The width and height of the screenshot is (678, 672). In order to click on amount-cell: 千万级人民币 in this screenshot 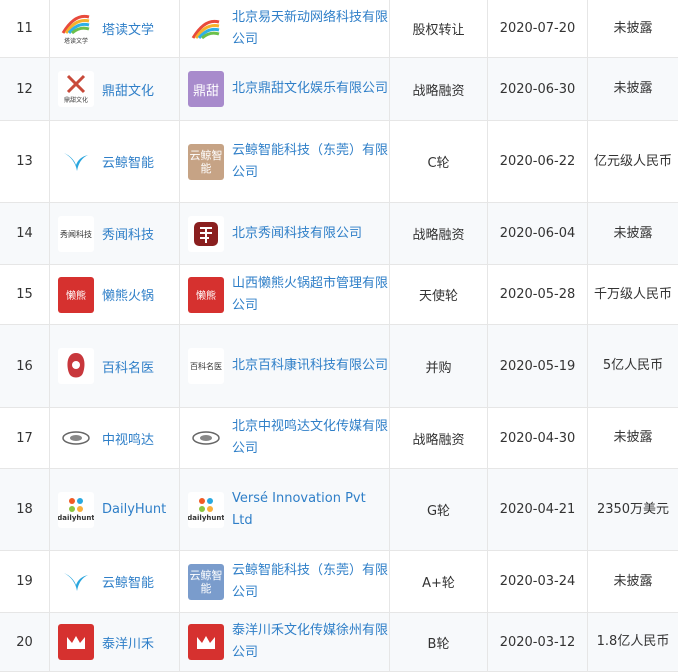, I will do `click(633, 294)`.